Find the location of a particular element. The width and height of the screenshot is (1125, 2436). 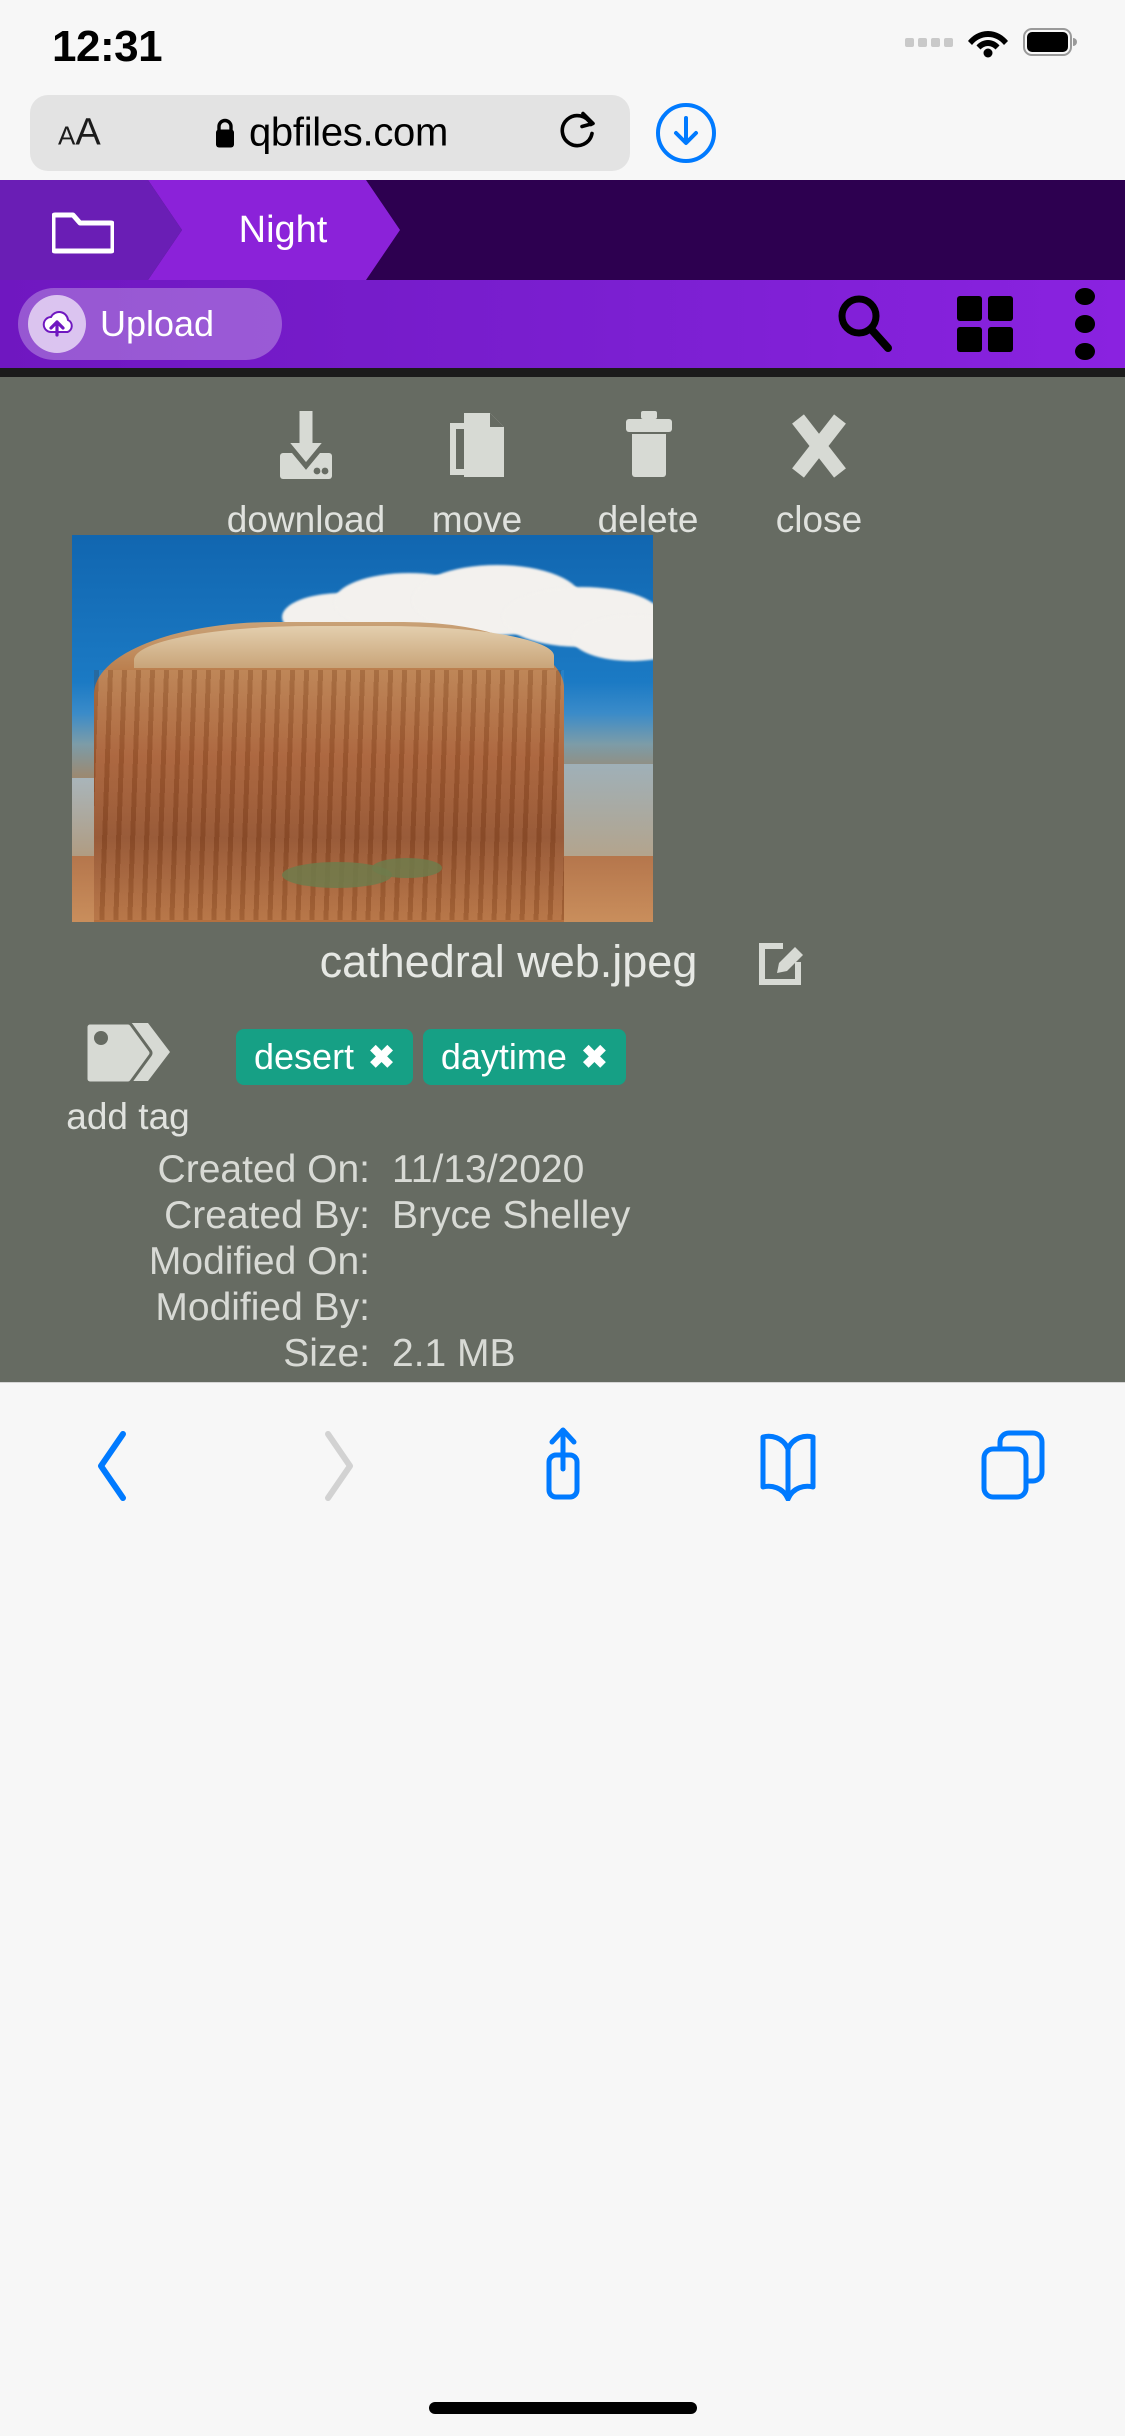

address-bar: AA qbfiles.com is located at coordinates (330, 133).